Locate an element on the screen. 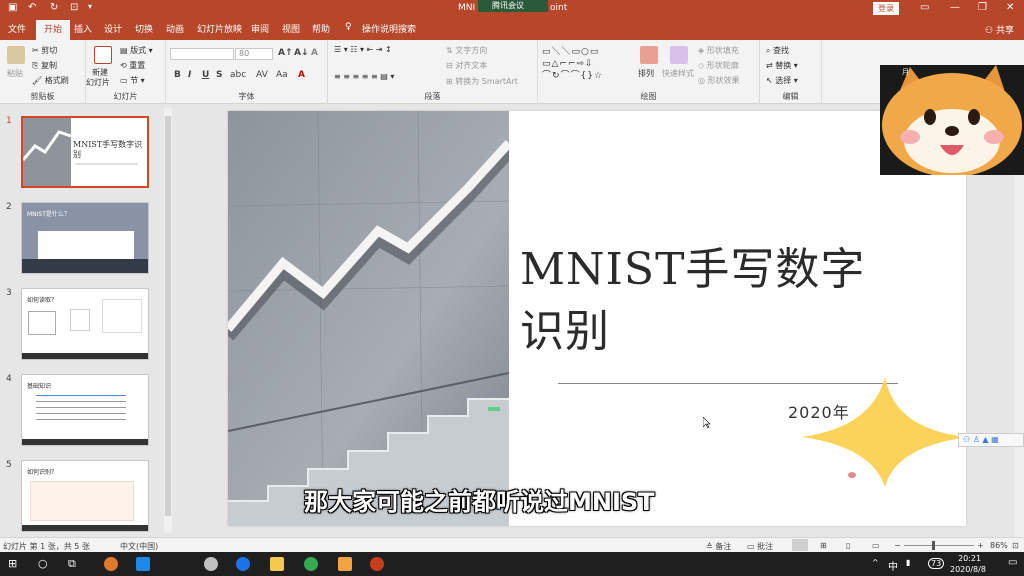 The image size is (1024, 576). shrink-font-icon: A↓ is located at coordinates (301, 53).